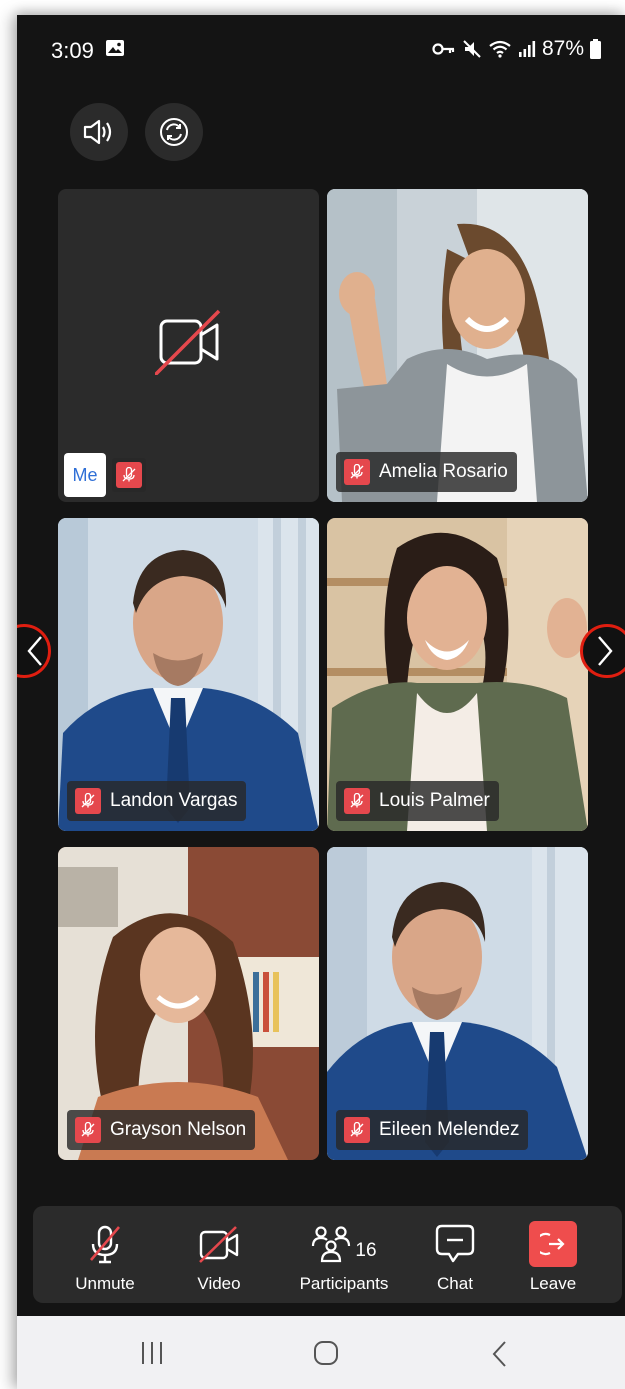  I want to click on chevron-left-icon, so click(34, 651).